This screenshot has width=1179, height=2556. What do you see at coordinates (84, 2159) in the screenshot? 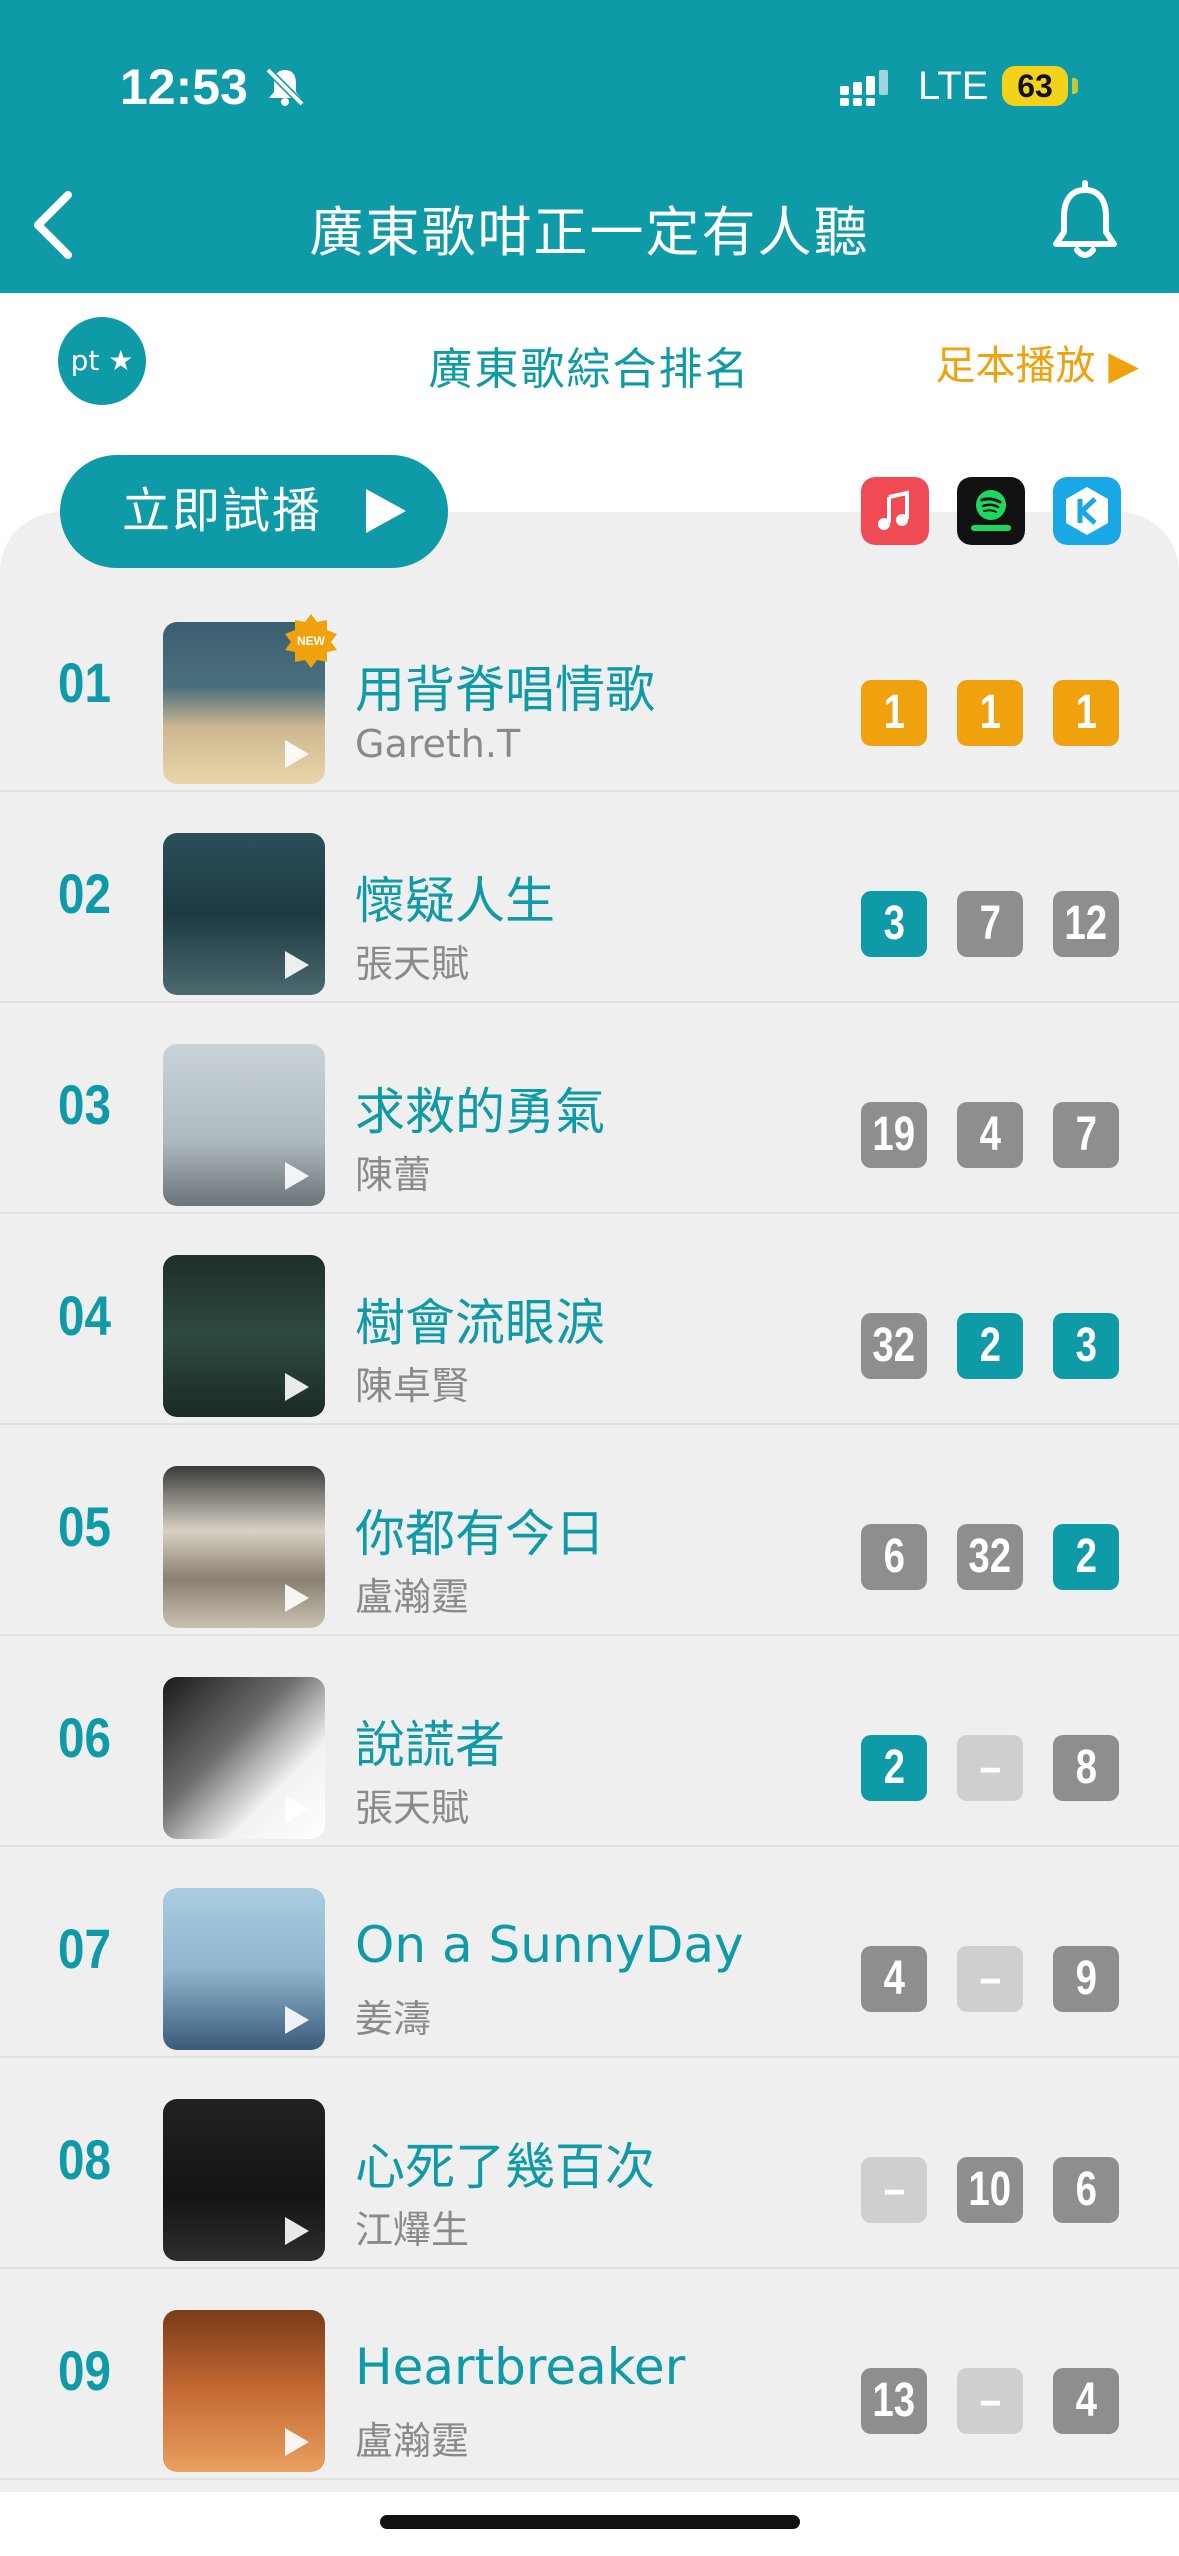
I see `rank-number: 08` at bounding box center [84, 2159].